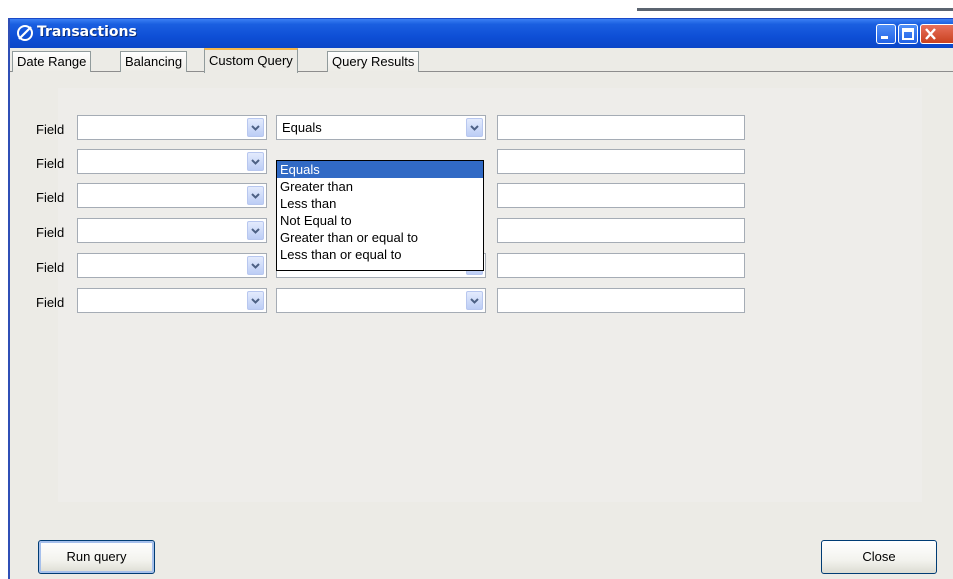 The width and height of the screenshot is (953, 579). I want to click on app-icon, so click(25, 33).